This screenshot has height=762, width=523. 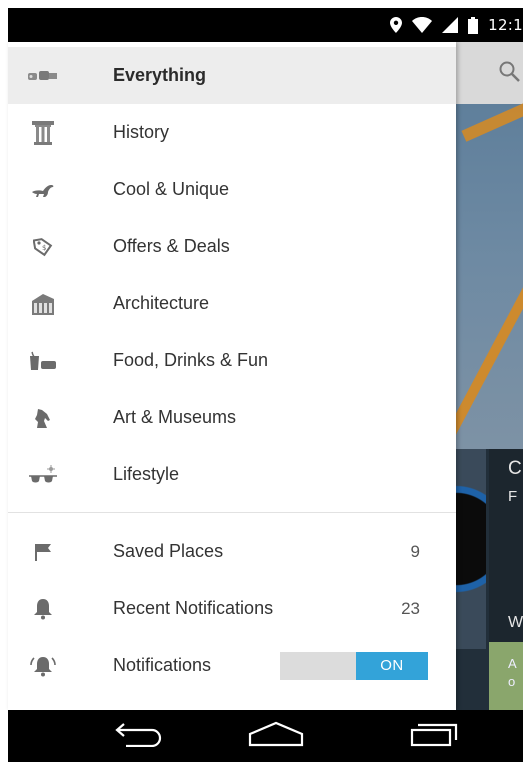 What do you see at coordinates (489, 376) in the screenshot?
I see `background-content: C F W A o` at bounding box center [489, 376].